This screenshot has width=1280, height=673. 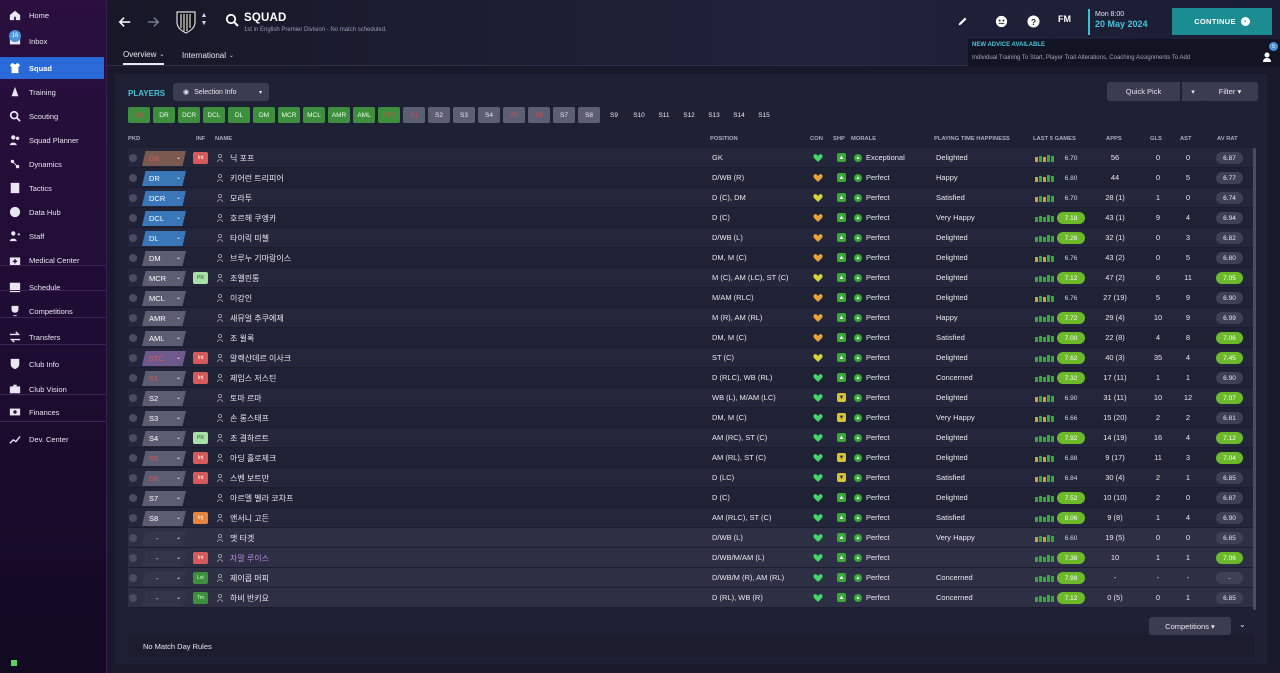 What do you see at coordinates (564, 115) in the screenshot?
I see `position-chip-s7: S7` at bounding box center [564, 115].